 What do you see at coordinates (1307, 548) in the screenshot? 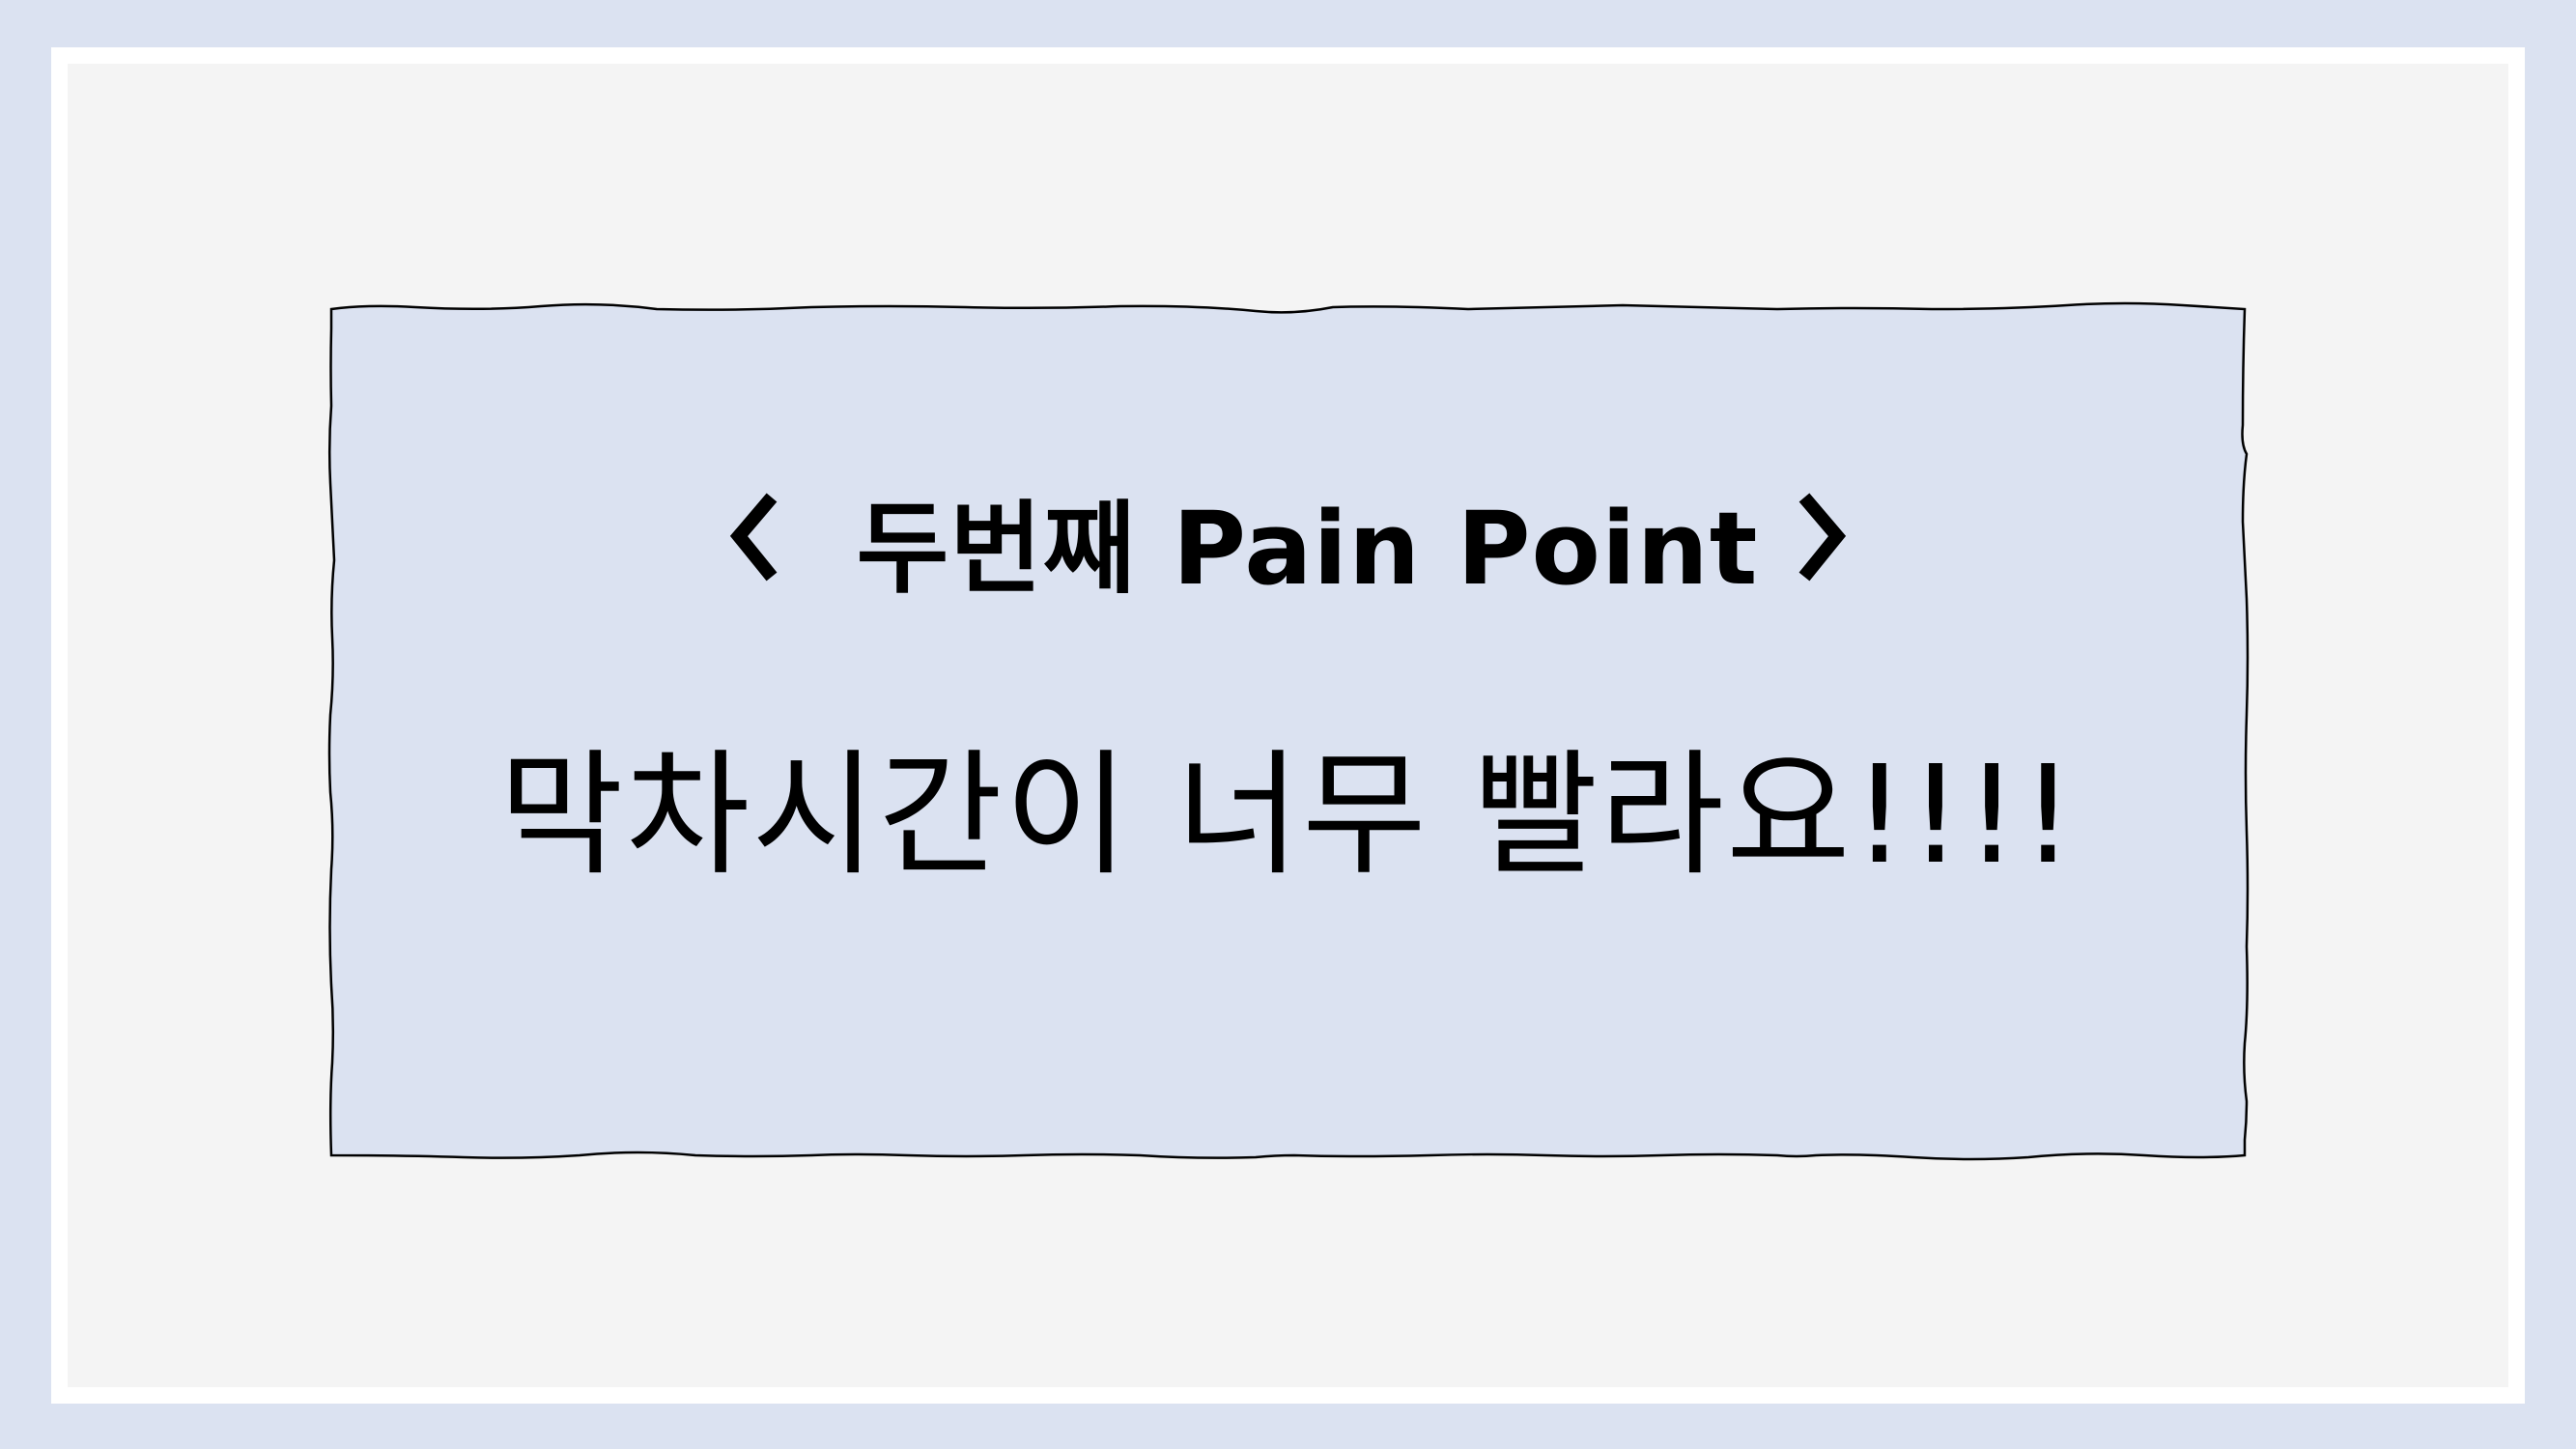
I see `slide-title: 두번째 Pain Point` at bounding box center [1307, 548].